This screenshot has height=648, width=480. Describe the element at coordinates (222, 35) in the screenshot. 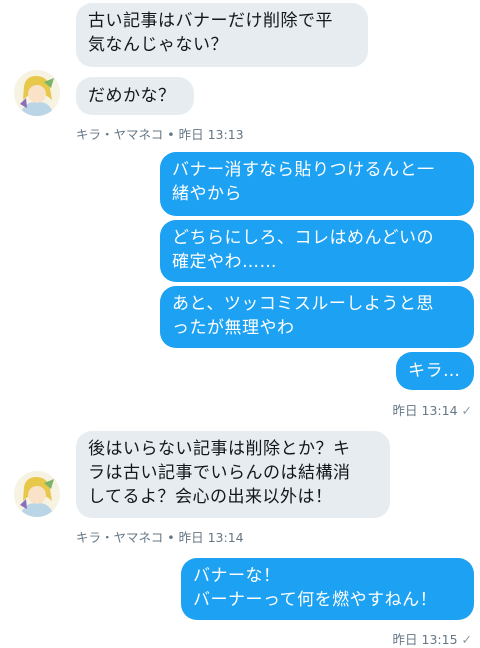

I see `message-bubble-incoming: 古い記事はバナーだけ削除で平 気なんじゃない？` at that location.